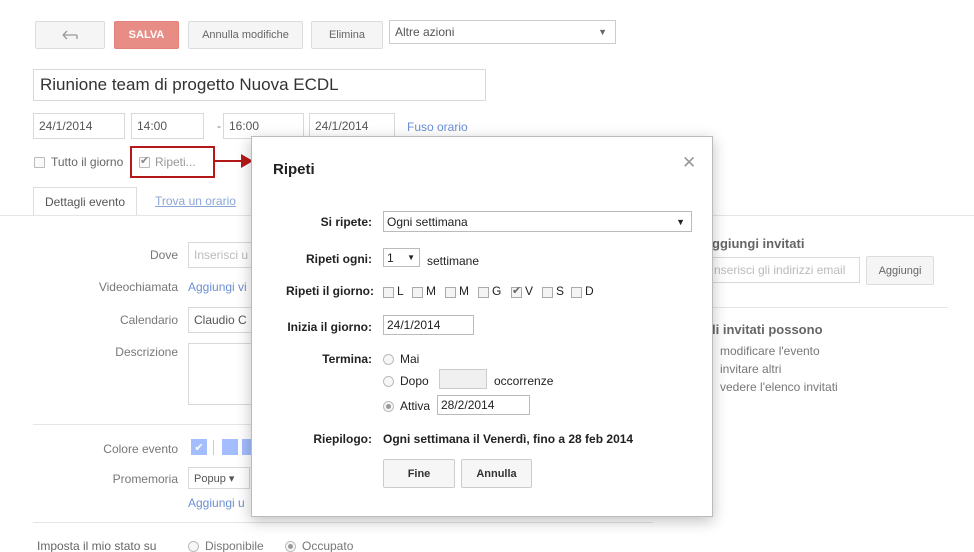 Image resolution: width=974 pixels, height=552 pixels. What do you see at coordinates (576, 292) in the screenshot?
I see `day-checkbox-sun` at bounding box center [576, 292].